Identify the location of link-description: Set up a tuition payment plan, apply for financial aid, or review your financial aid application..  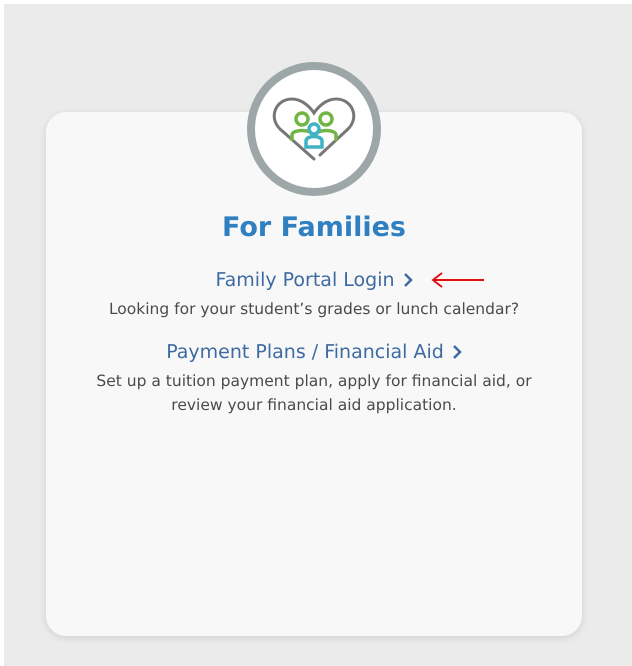
(314, 393).